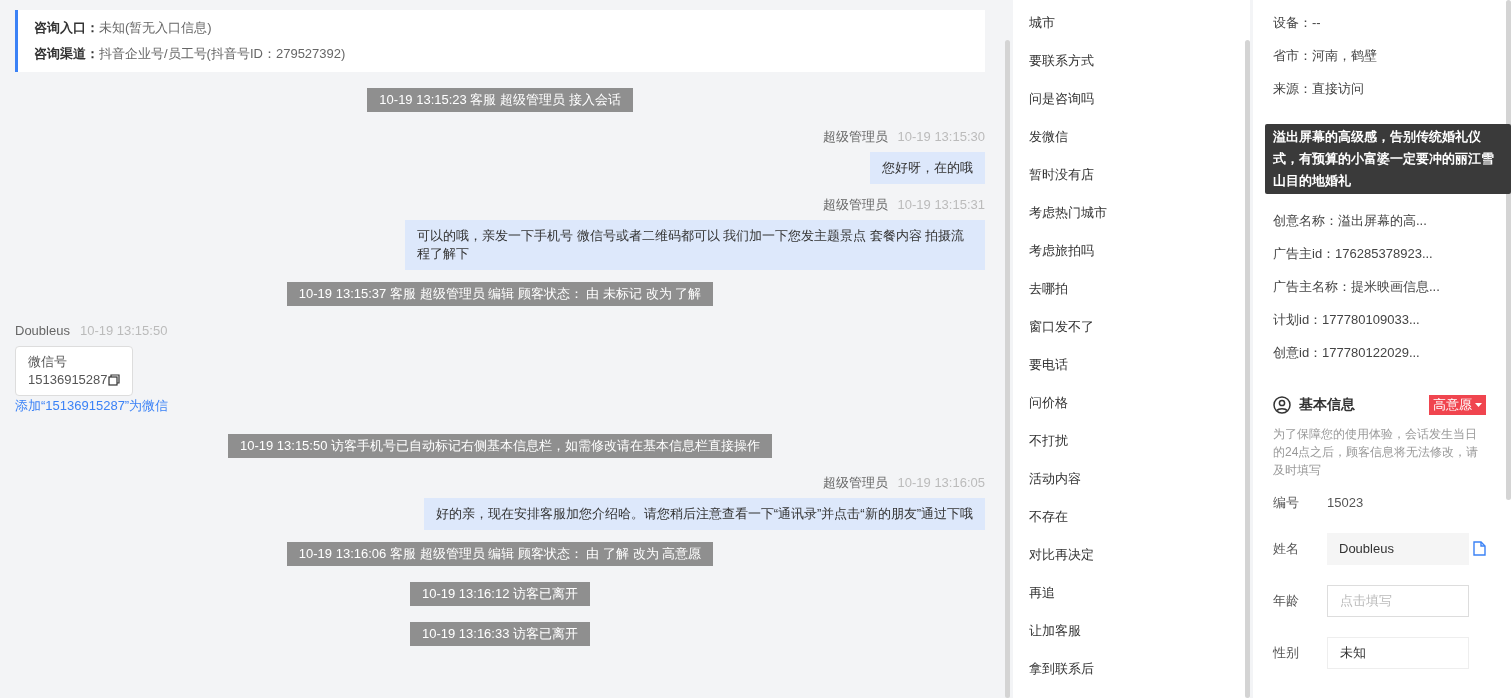  I want to click on quick-reply-item: 拿到联系后, so click(1061, 669).